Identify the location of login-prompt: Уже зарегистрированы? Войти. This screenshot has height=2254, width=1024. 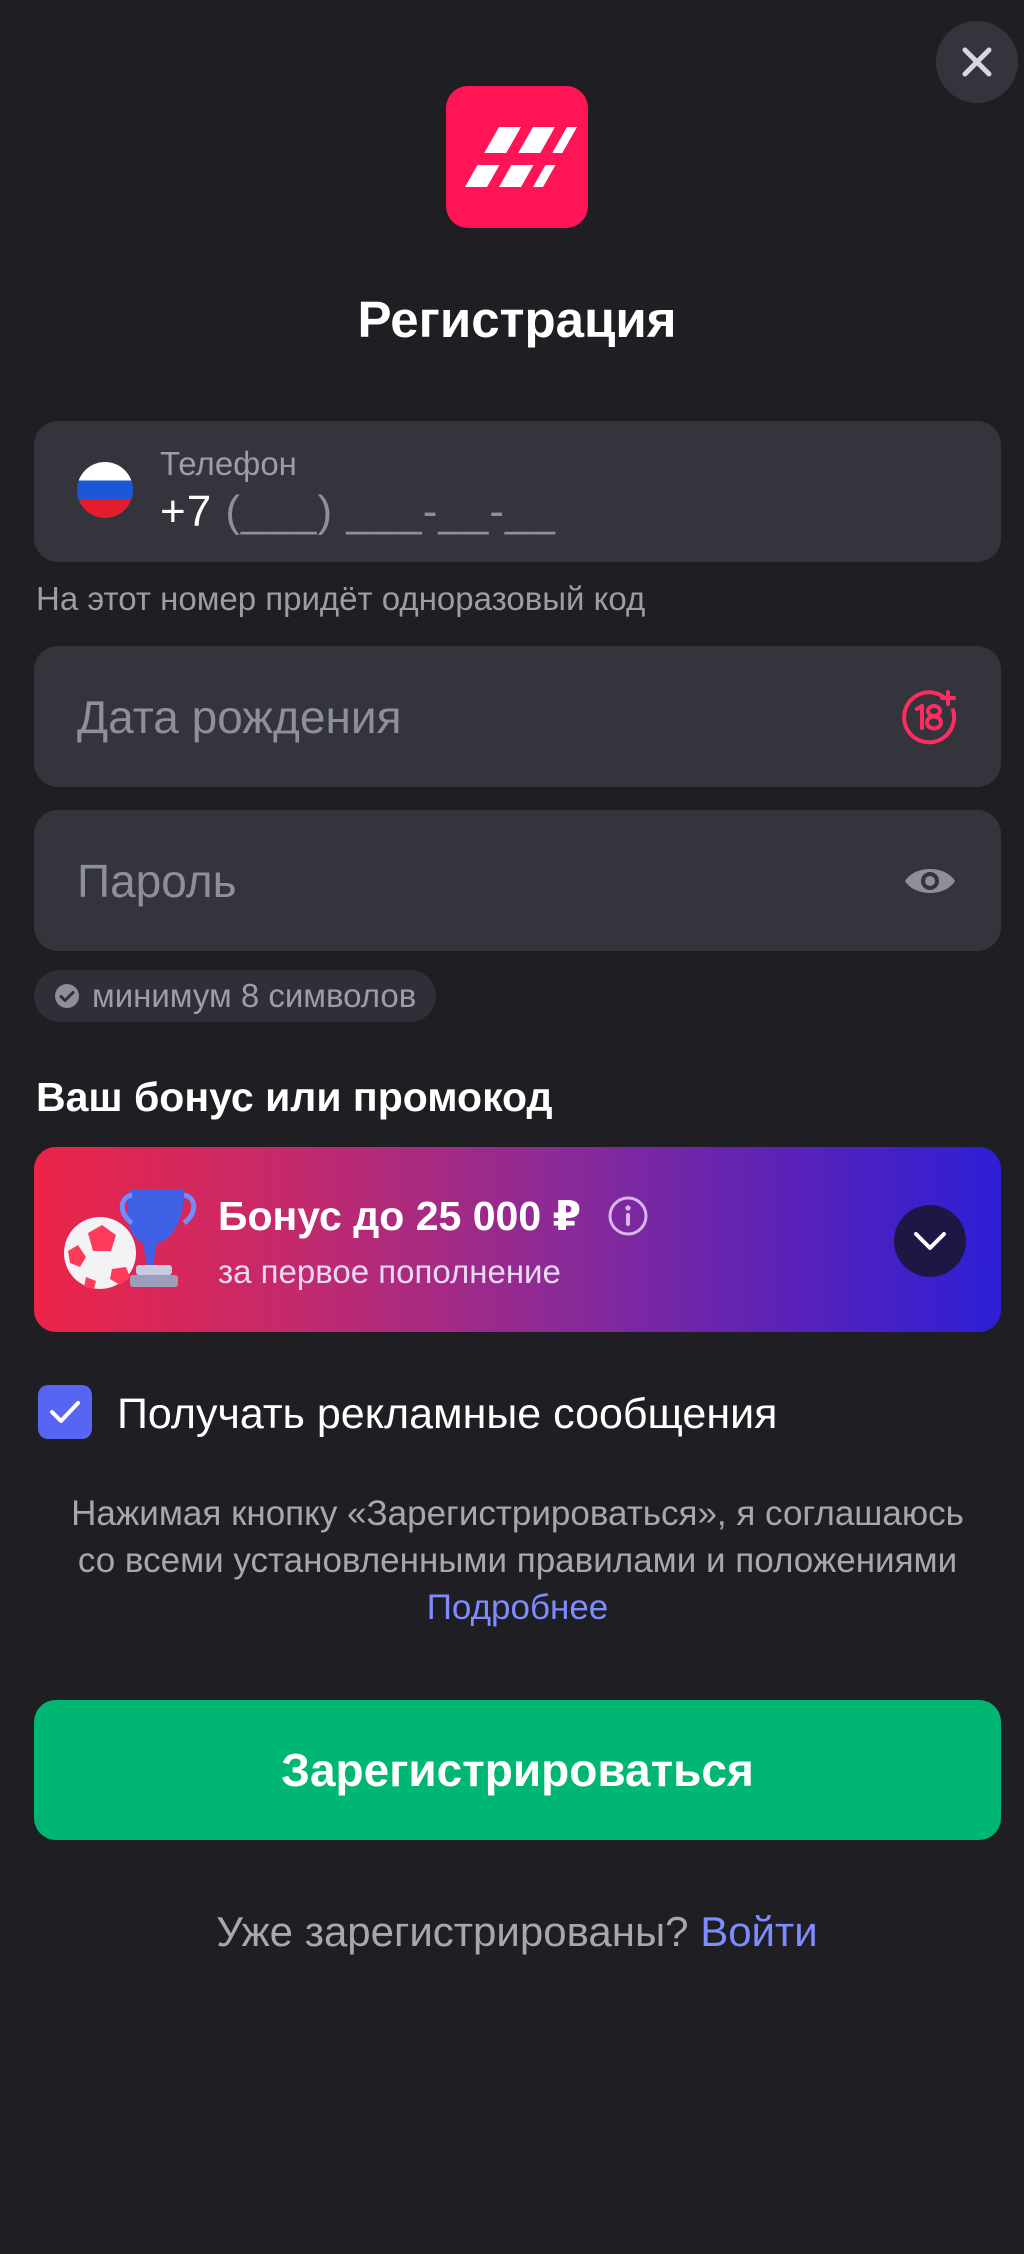
(512, 1932).